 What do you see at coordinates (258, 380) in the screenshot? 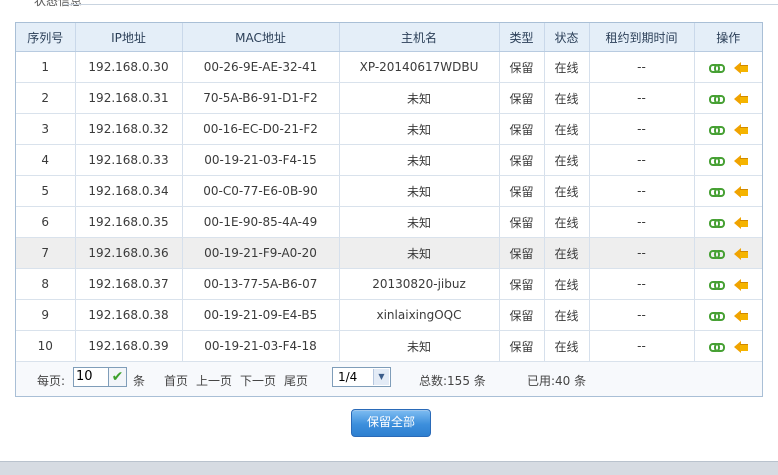
I see `next-page-link: 下一页` at bounding box center [258, 380].